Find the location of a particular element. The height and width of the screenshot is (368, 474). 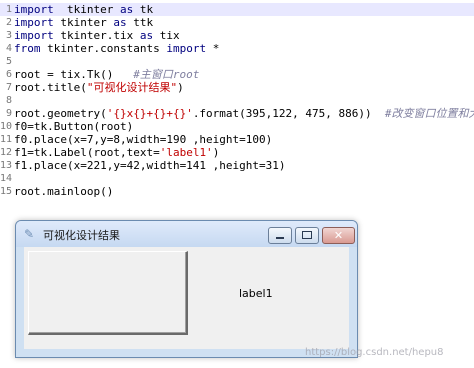

feather-icon: ✎ is located at coordinates (29, 234).